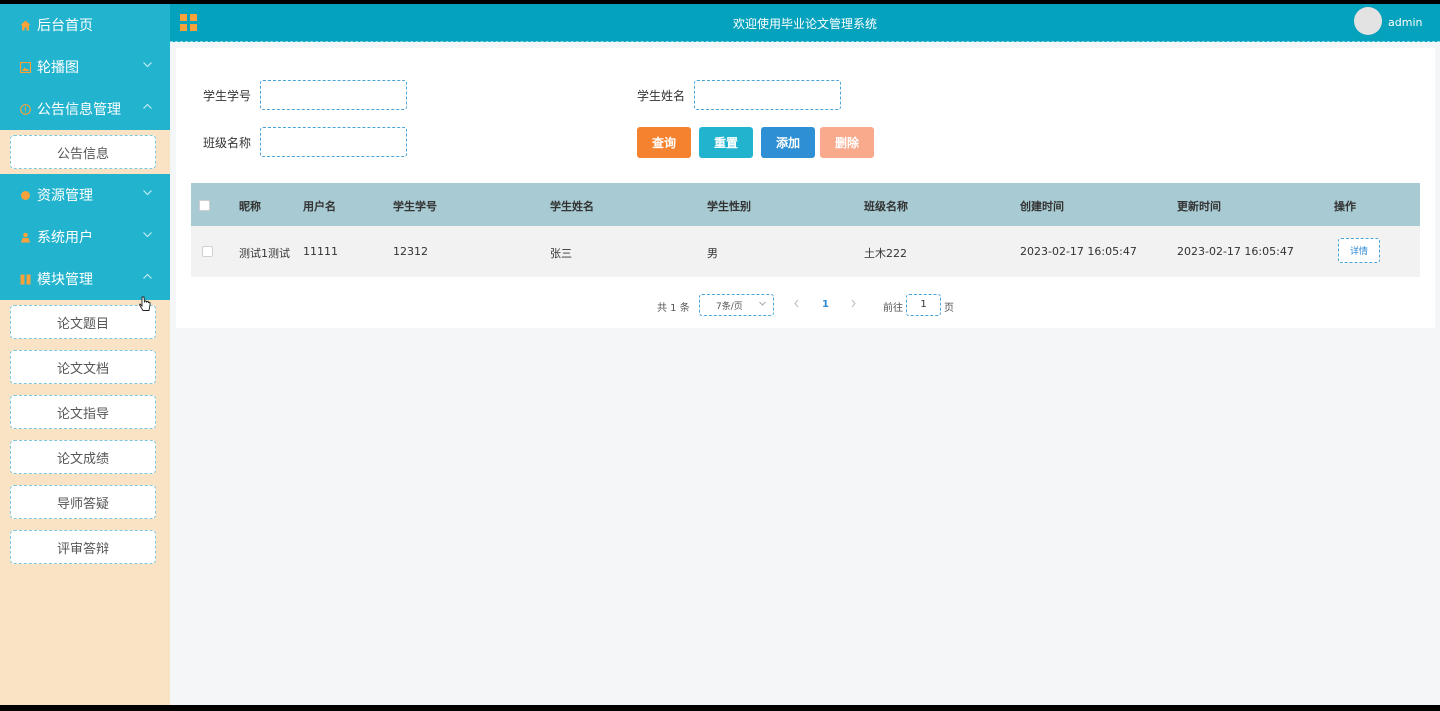 The image size is (1440, 711). Describe the element at coordinates (320, 251) in the screenshot. I see `cell-username: 11111` at that location.